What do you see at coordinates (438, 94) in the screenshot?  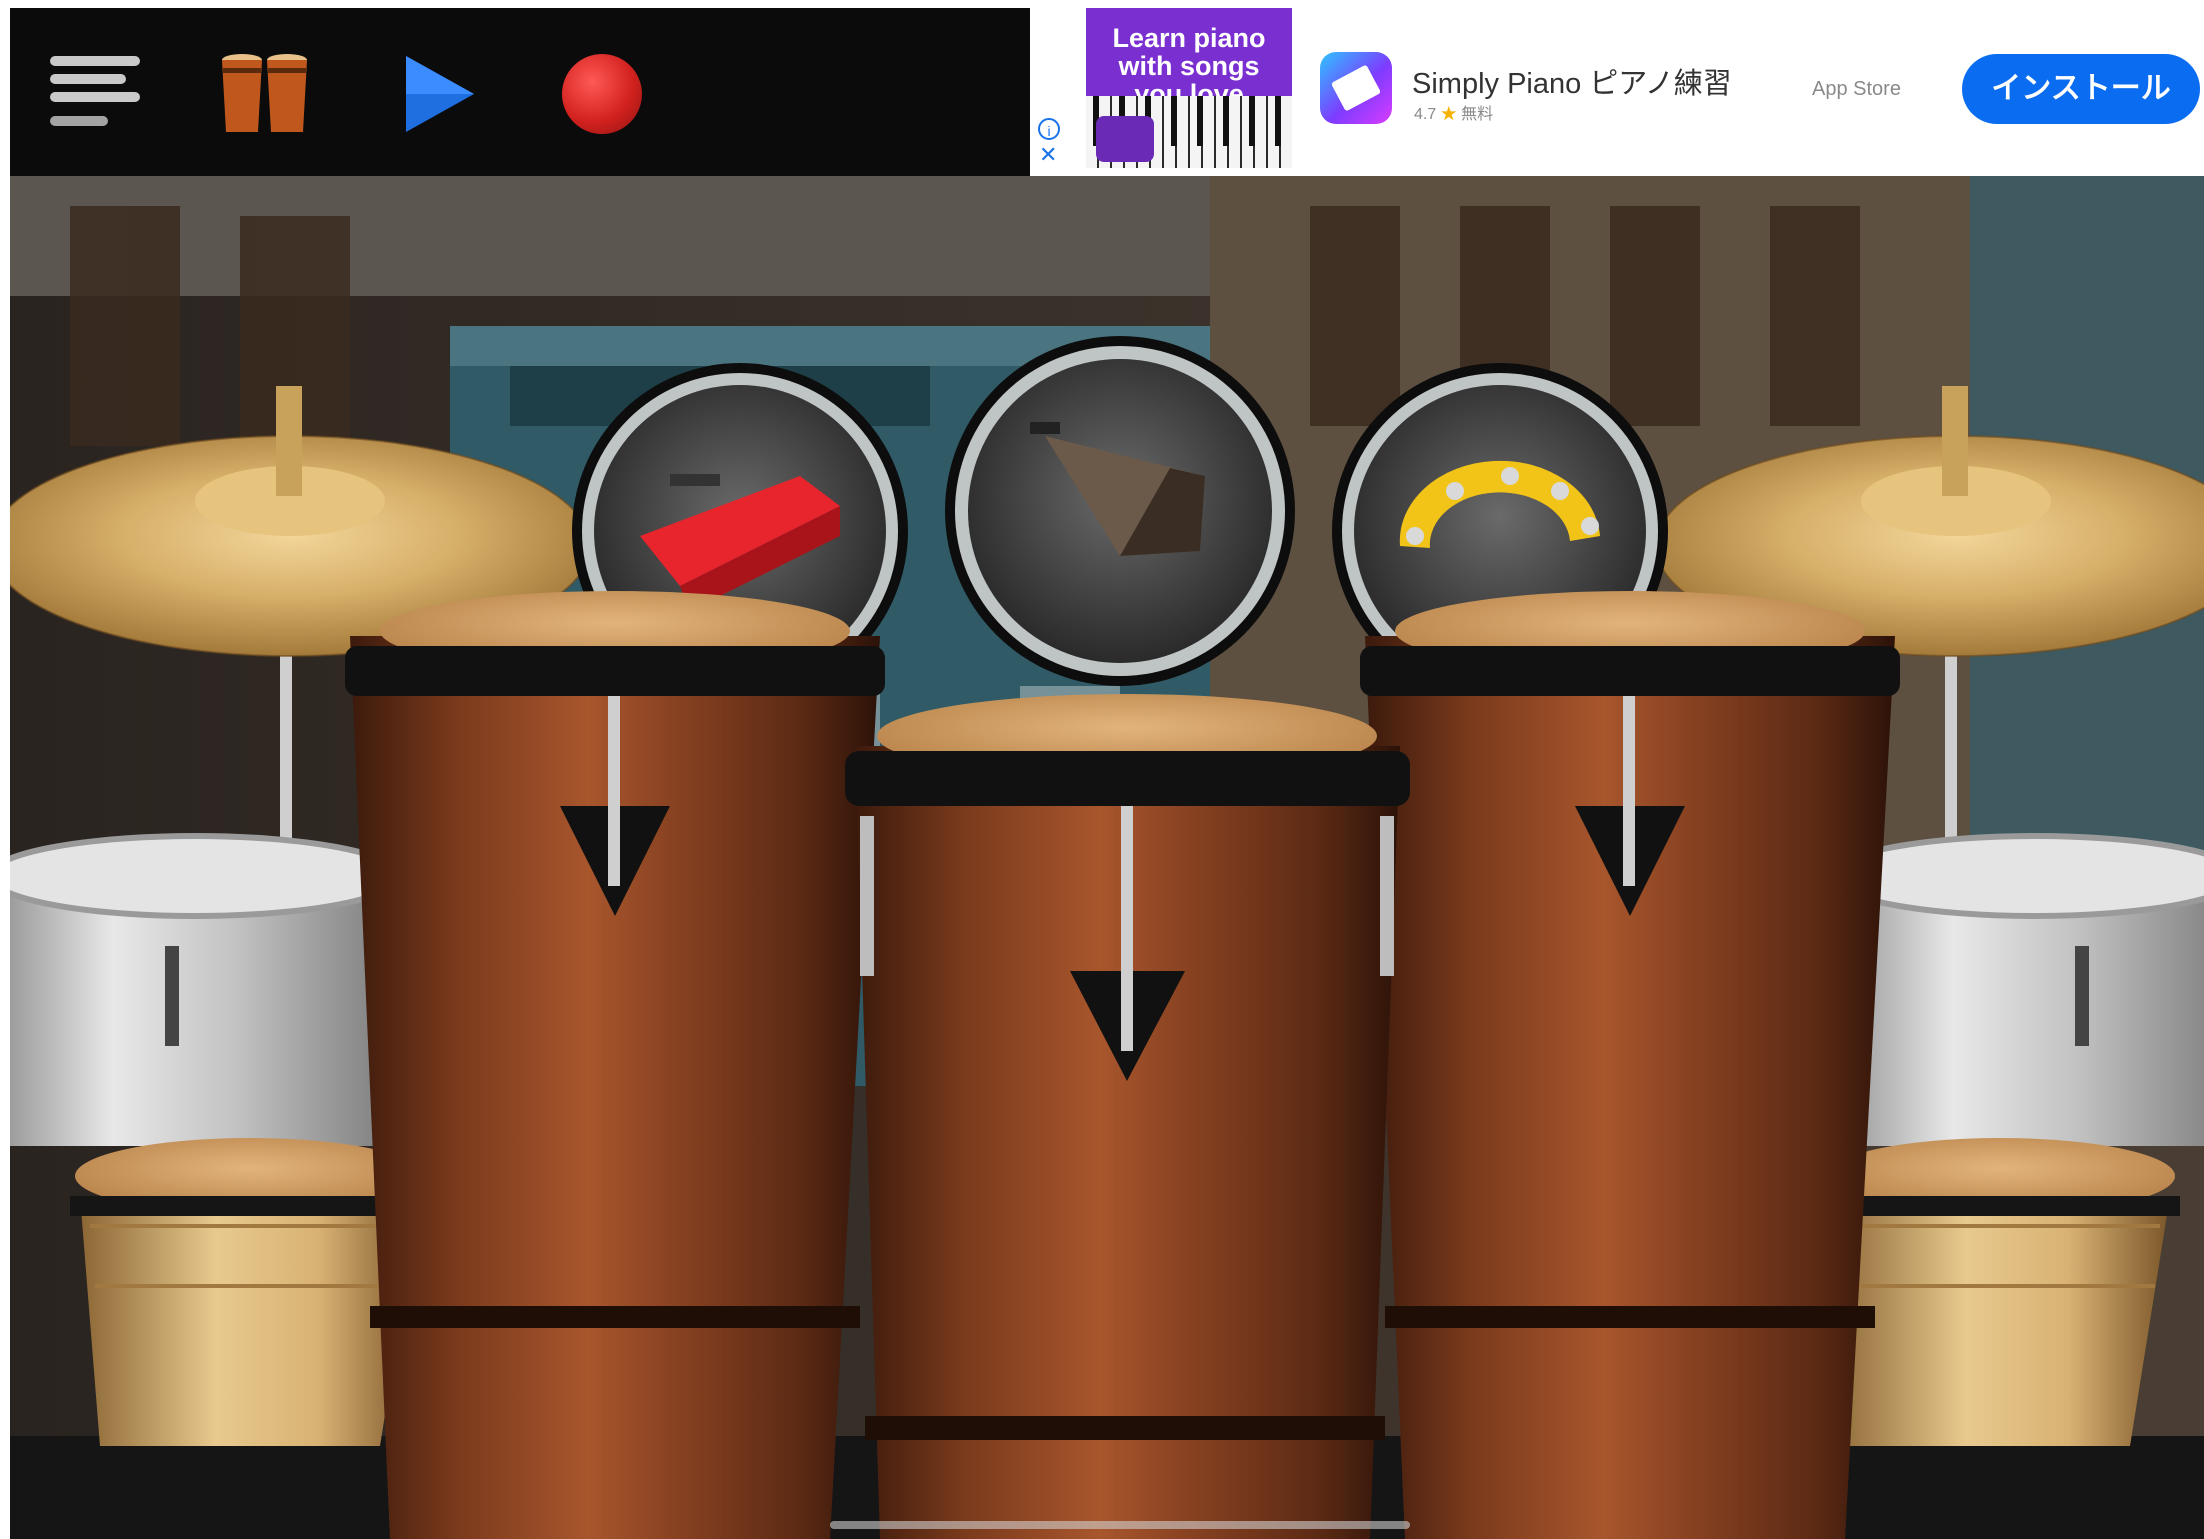 I see `play-triangle-icon` at bounding box center [438, 94].